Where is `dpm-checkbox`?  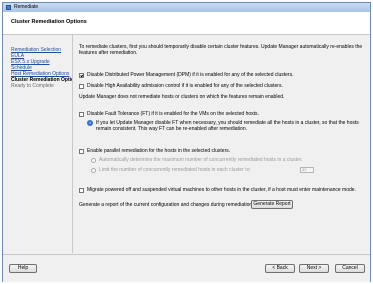 dpm-checkbox is located at coordinates (81, 75).